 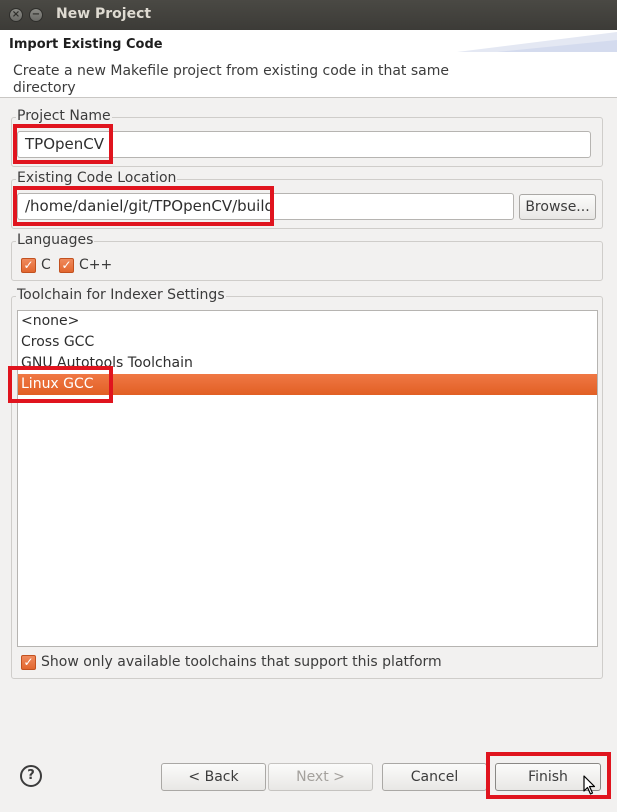 I want to click on language-cpp-checkbox: ✓, so click(x=66, y=265).